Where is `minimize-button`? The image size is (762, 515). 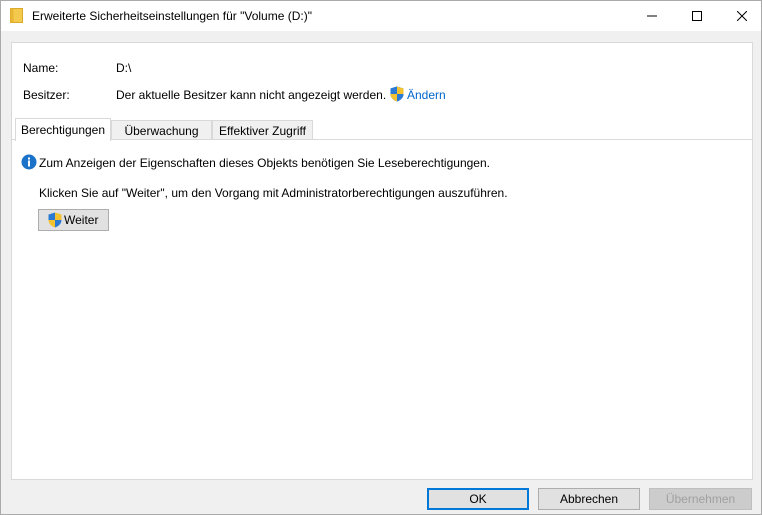
minimize-button is located at coordinates (652, 16).